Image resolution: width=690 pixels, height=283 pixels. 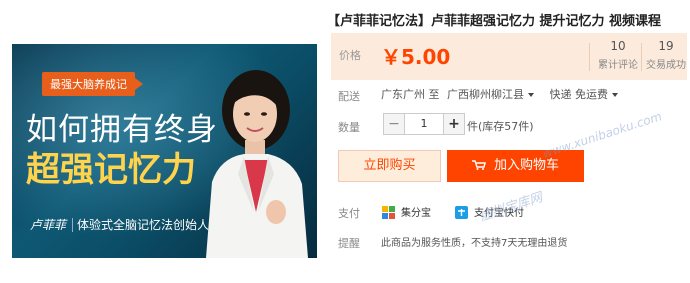 I want to click on shipping-method: 快递 免运费, so click(x=579, y=94).